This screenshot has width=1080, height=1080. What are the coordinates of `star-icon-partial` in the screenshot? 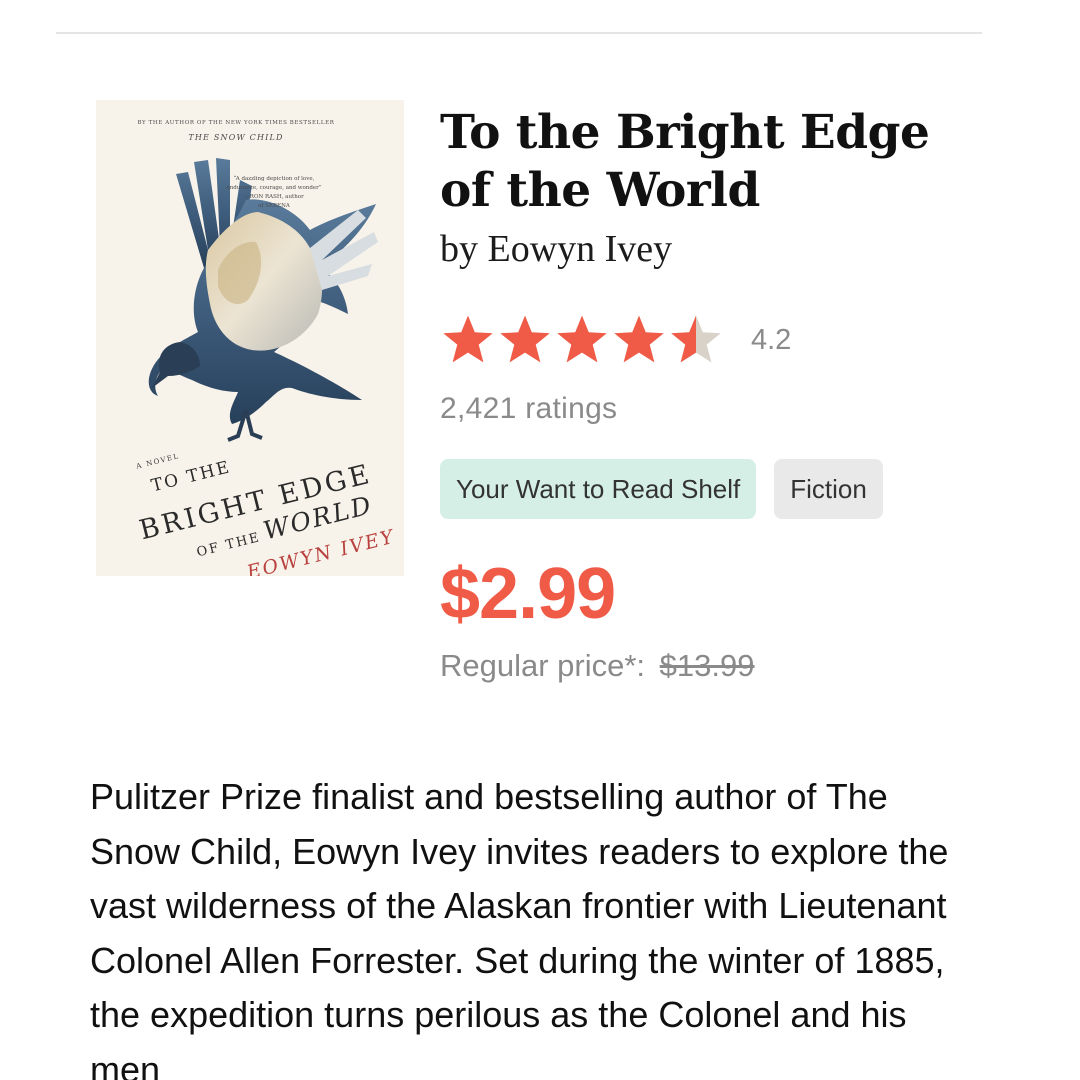 It's located at (696, 339).